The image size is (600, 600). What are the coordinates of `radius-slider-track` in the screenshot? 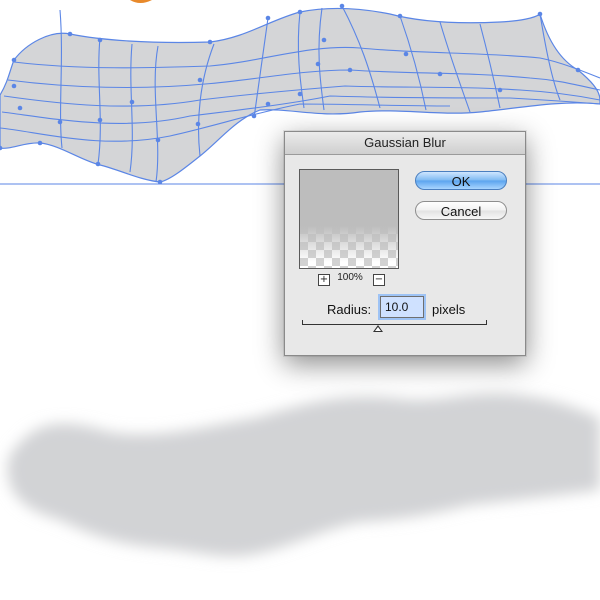 It's located at (394, 324).